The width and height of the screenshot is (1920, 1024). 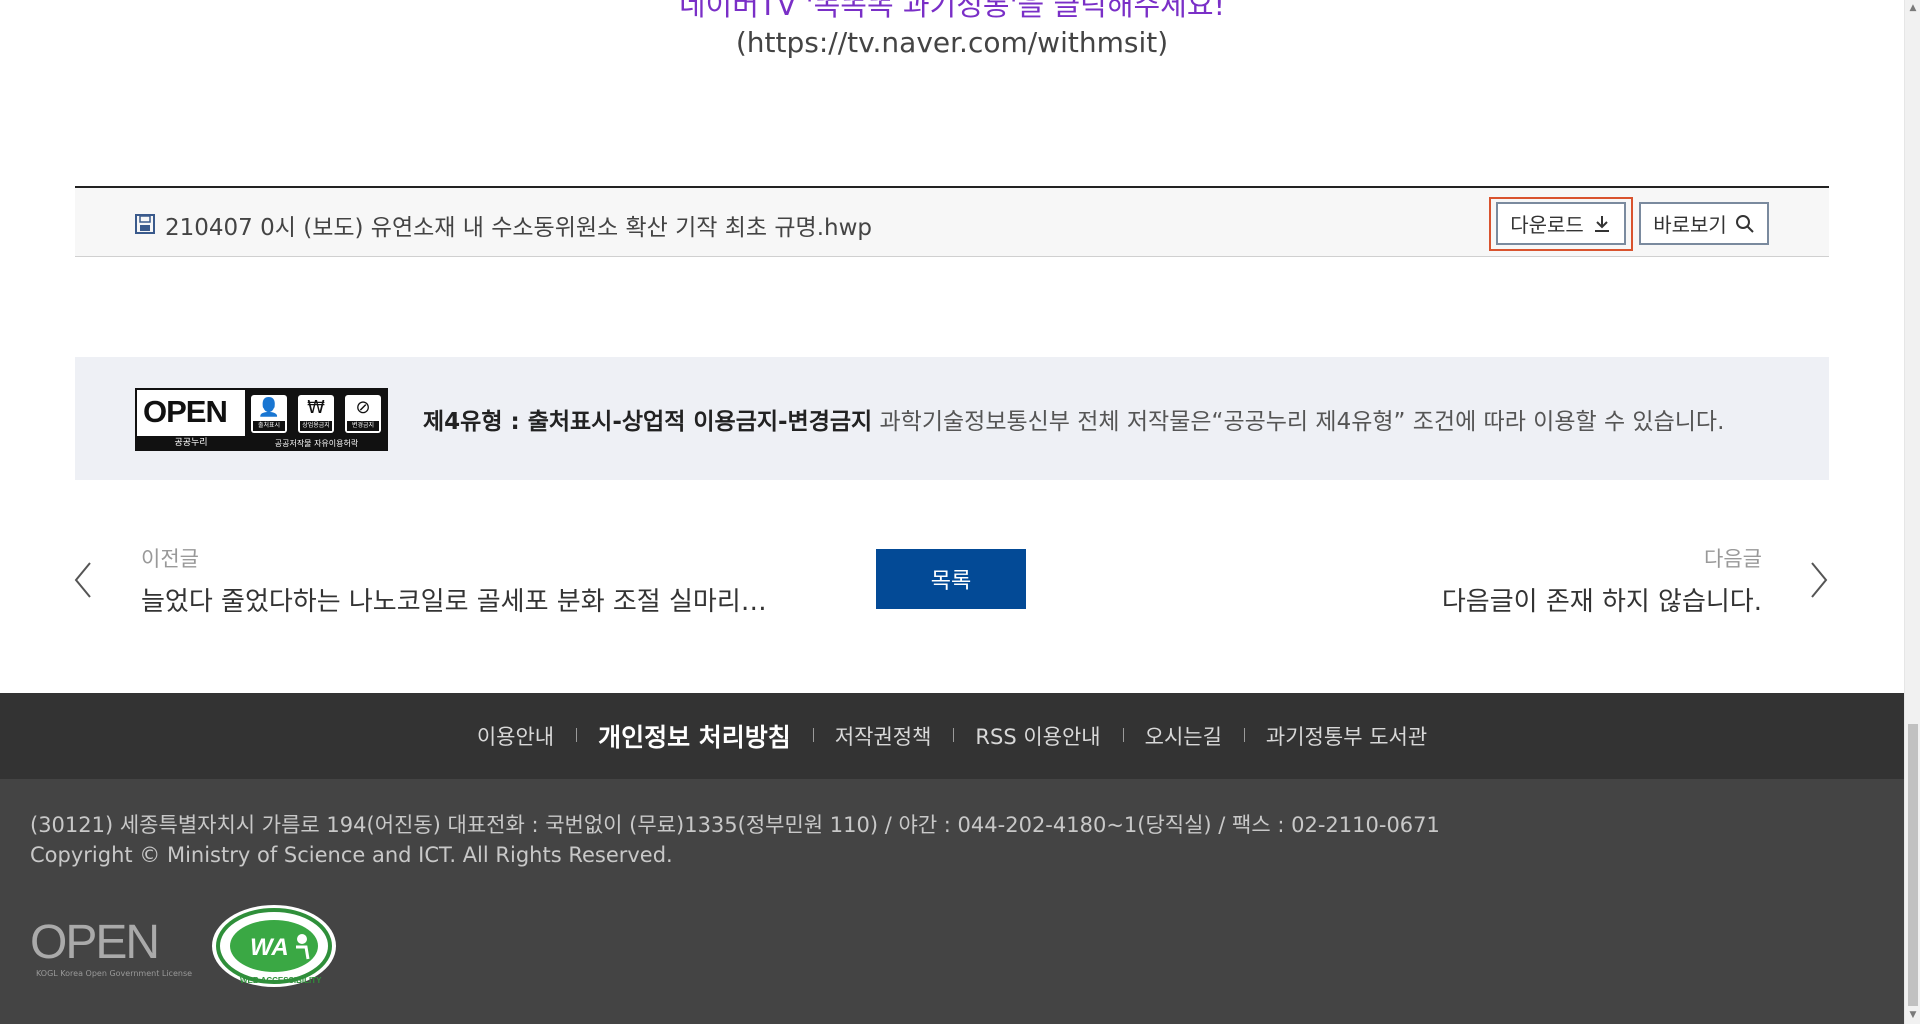 I want to click on kogl-logo-text: OPEN, so click(x=95, y=942).